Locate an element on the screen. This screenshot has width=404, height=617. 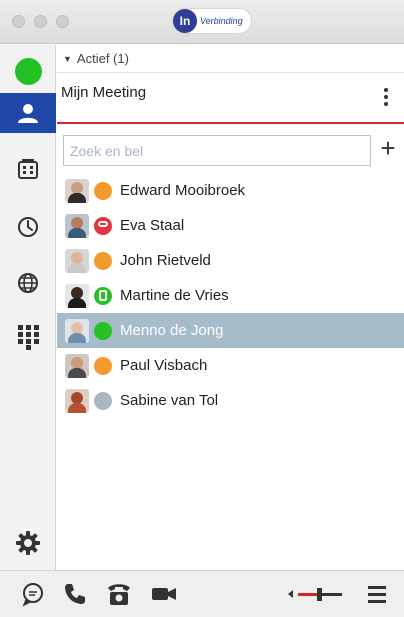
app-logo: In Verbinding is located at coordinates (212, 21).